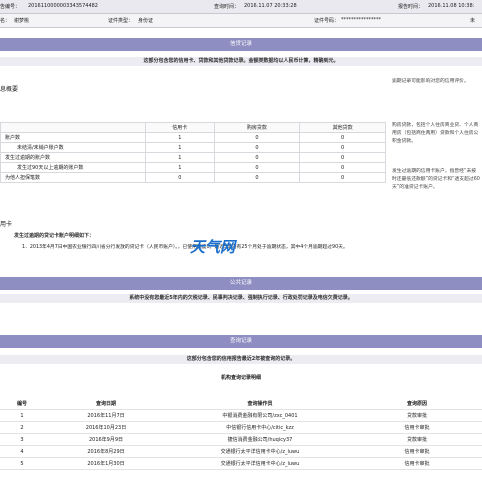 Image resolution: width=482 pixels, height=501 pixels. Describe the element at coordinates (6, 224) in the screenshot. I see `credit-card-detail-title: 用卡` at that location.